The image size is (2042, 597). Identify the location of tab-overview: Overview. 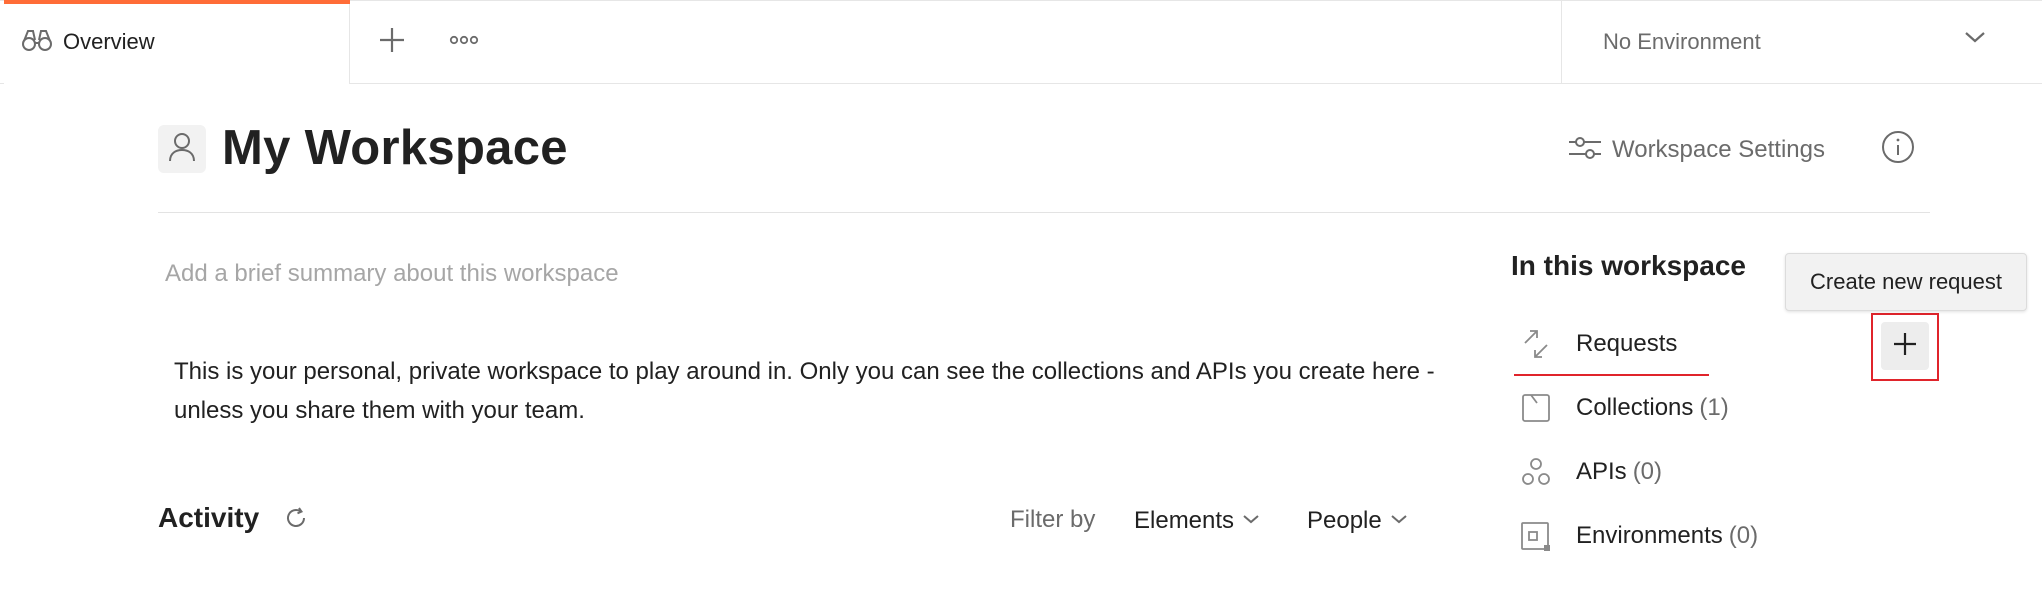
(177, 42).